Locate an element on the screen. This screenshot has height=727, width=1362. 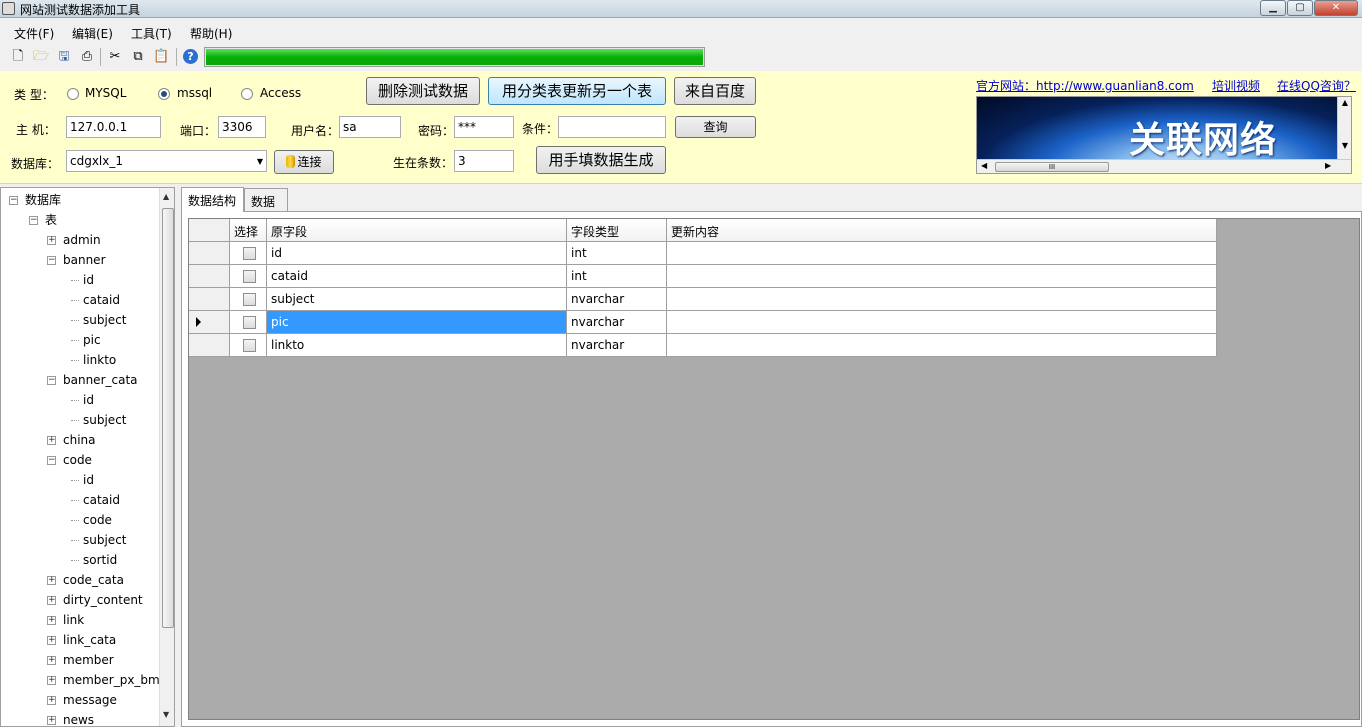
column-header-field: 原字段 is located at coordinates (417, 230).